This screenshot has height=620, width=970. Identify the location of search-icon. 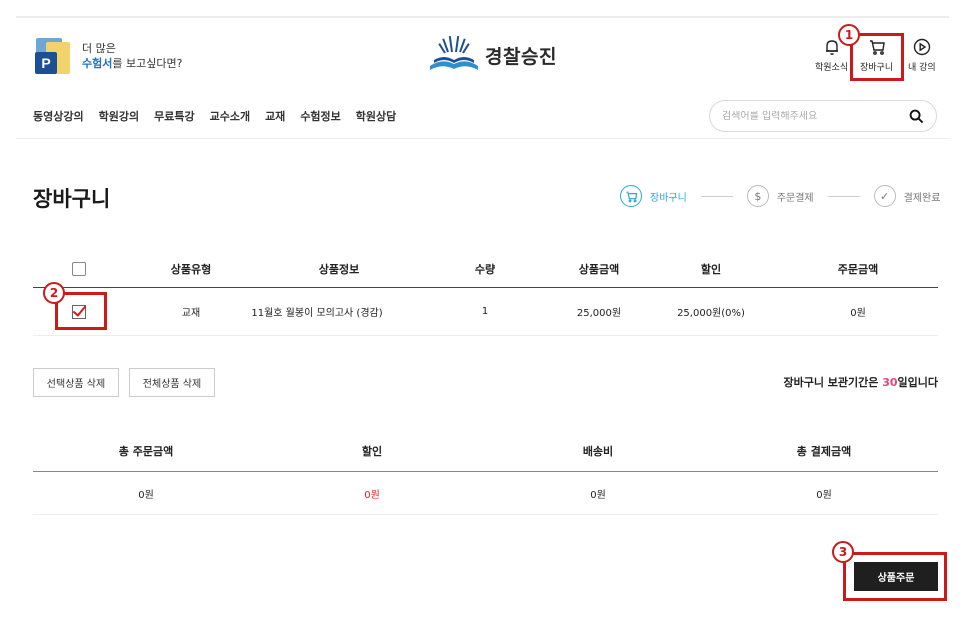
(916, 116).